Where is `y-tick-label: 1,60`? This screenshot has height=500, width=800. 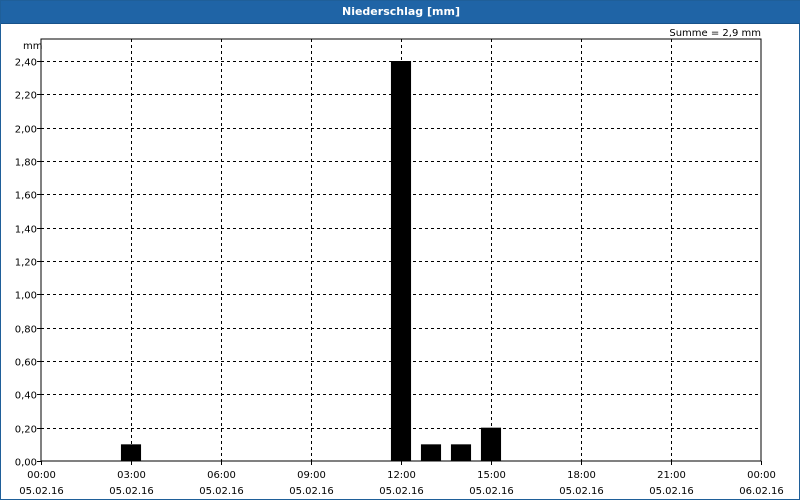
y-tick-label: 1,60 is located at coordinates (26, 196).